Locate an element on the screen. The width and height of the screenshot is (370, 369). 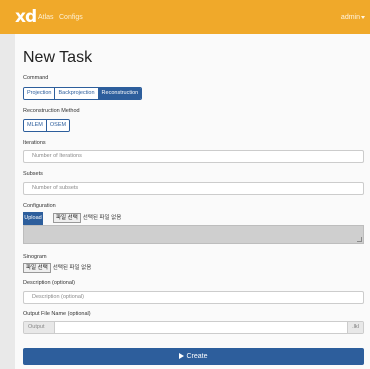
user-menu: admin is located at coordinates (353, 17).